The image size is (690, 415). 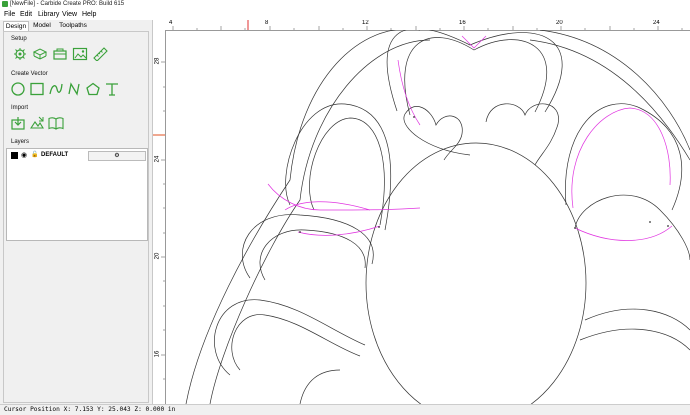 What do you see at coordinates (77, 194) in the screenshot?
I see `layers-list: ◉ 🔓 DEFAULT ⚙` at bounding box center [77, 194].